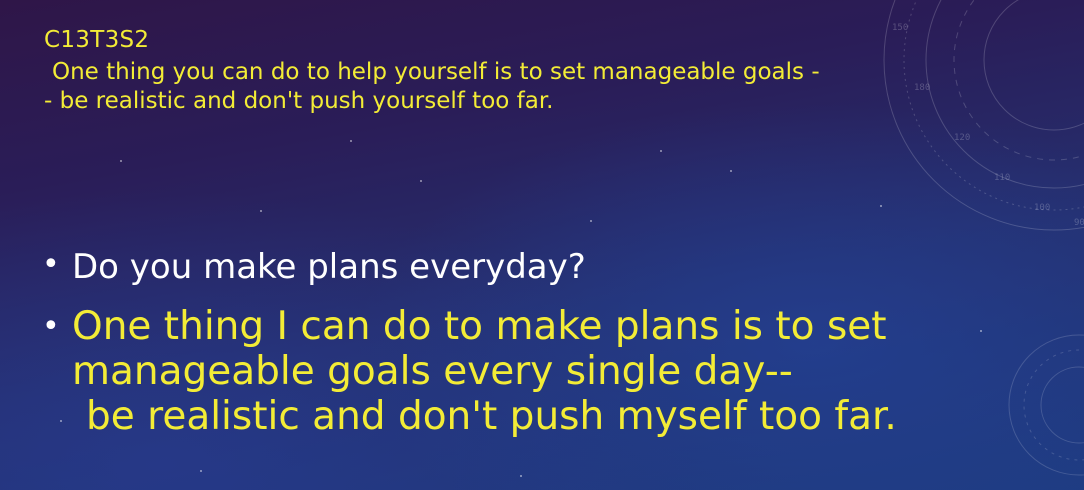  I want to click on slide-code: C13T3S2, so click(97, 40).